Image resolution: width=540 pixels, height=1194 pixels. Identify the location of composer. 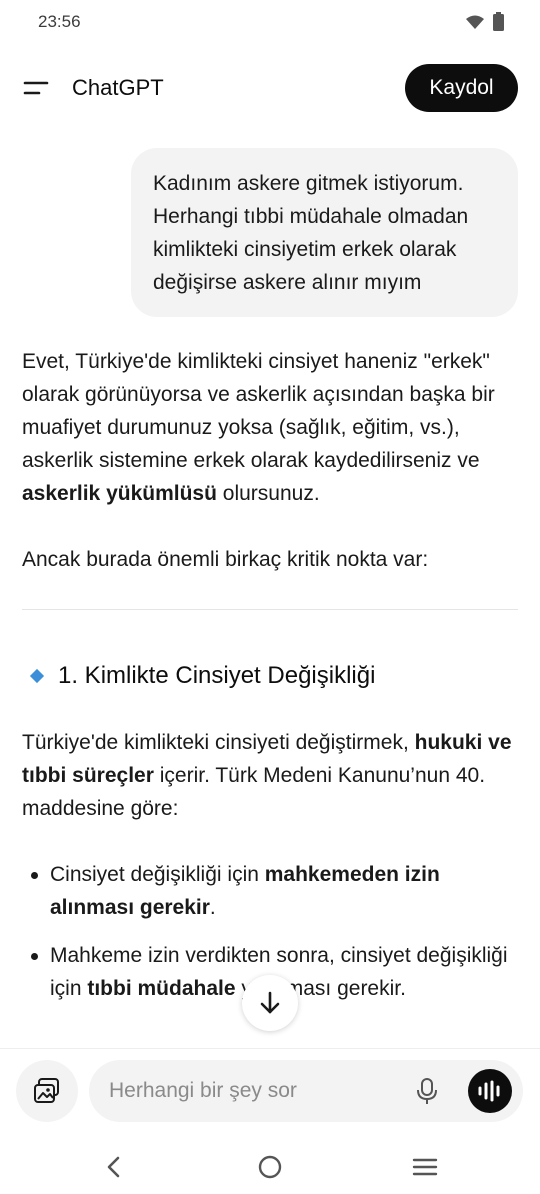
(270, 1093).